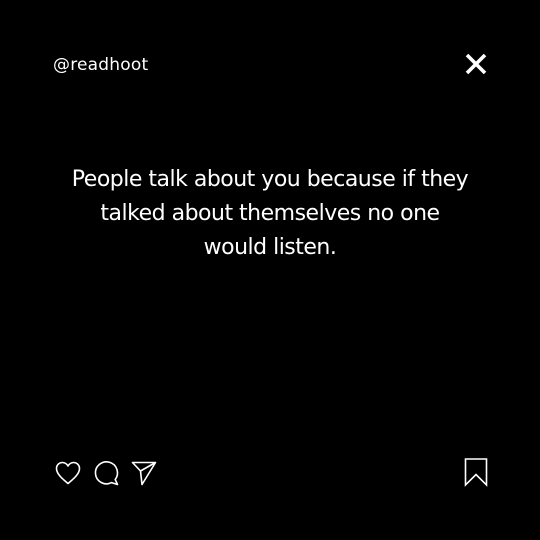  I want to click on post-actions, so click(106, 473).